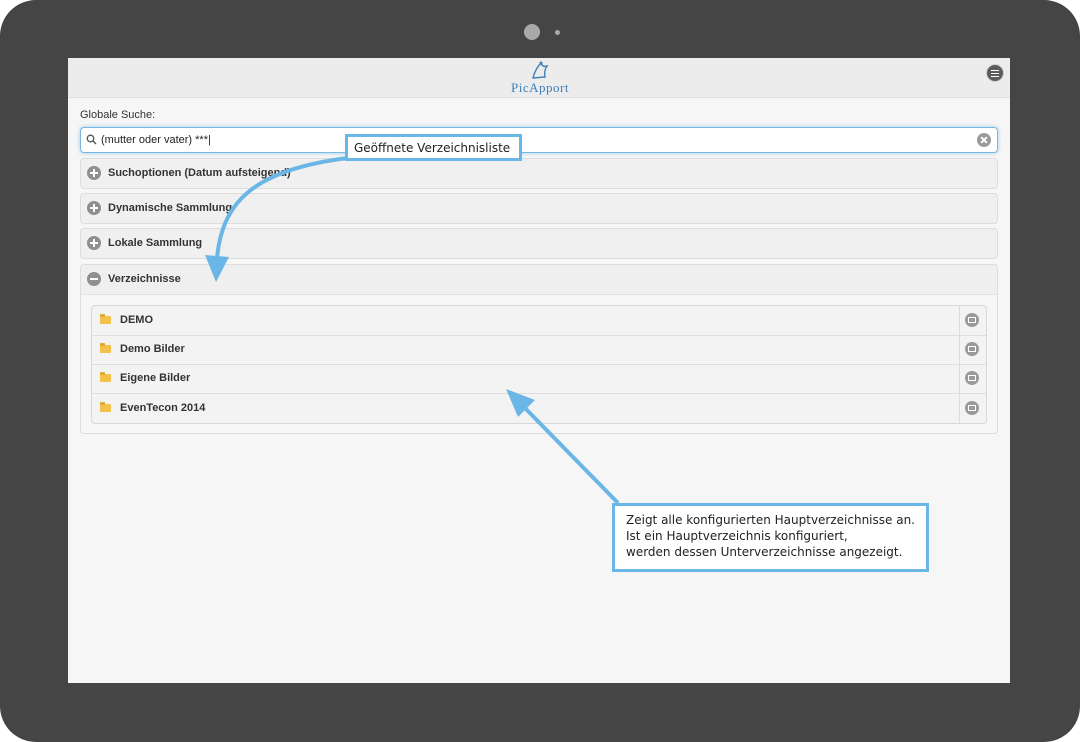  I want to click on arrow-to-directories, so click(282, 207).